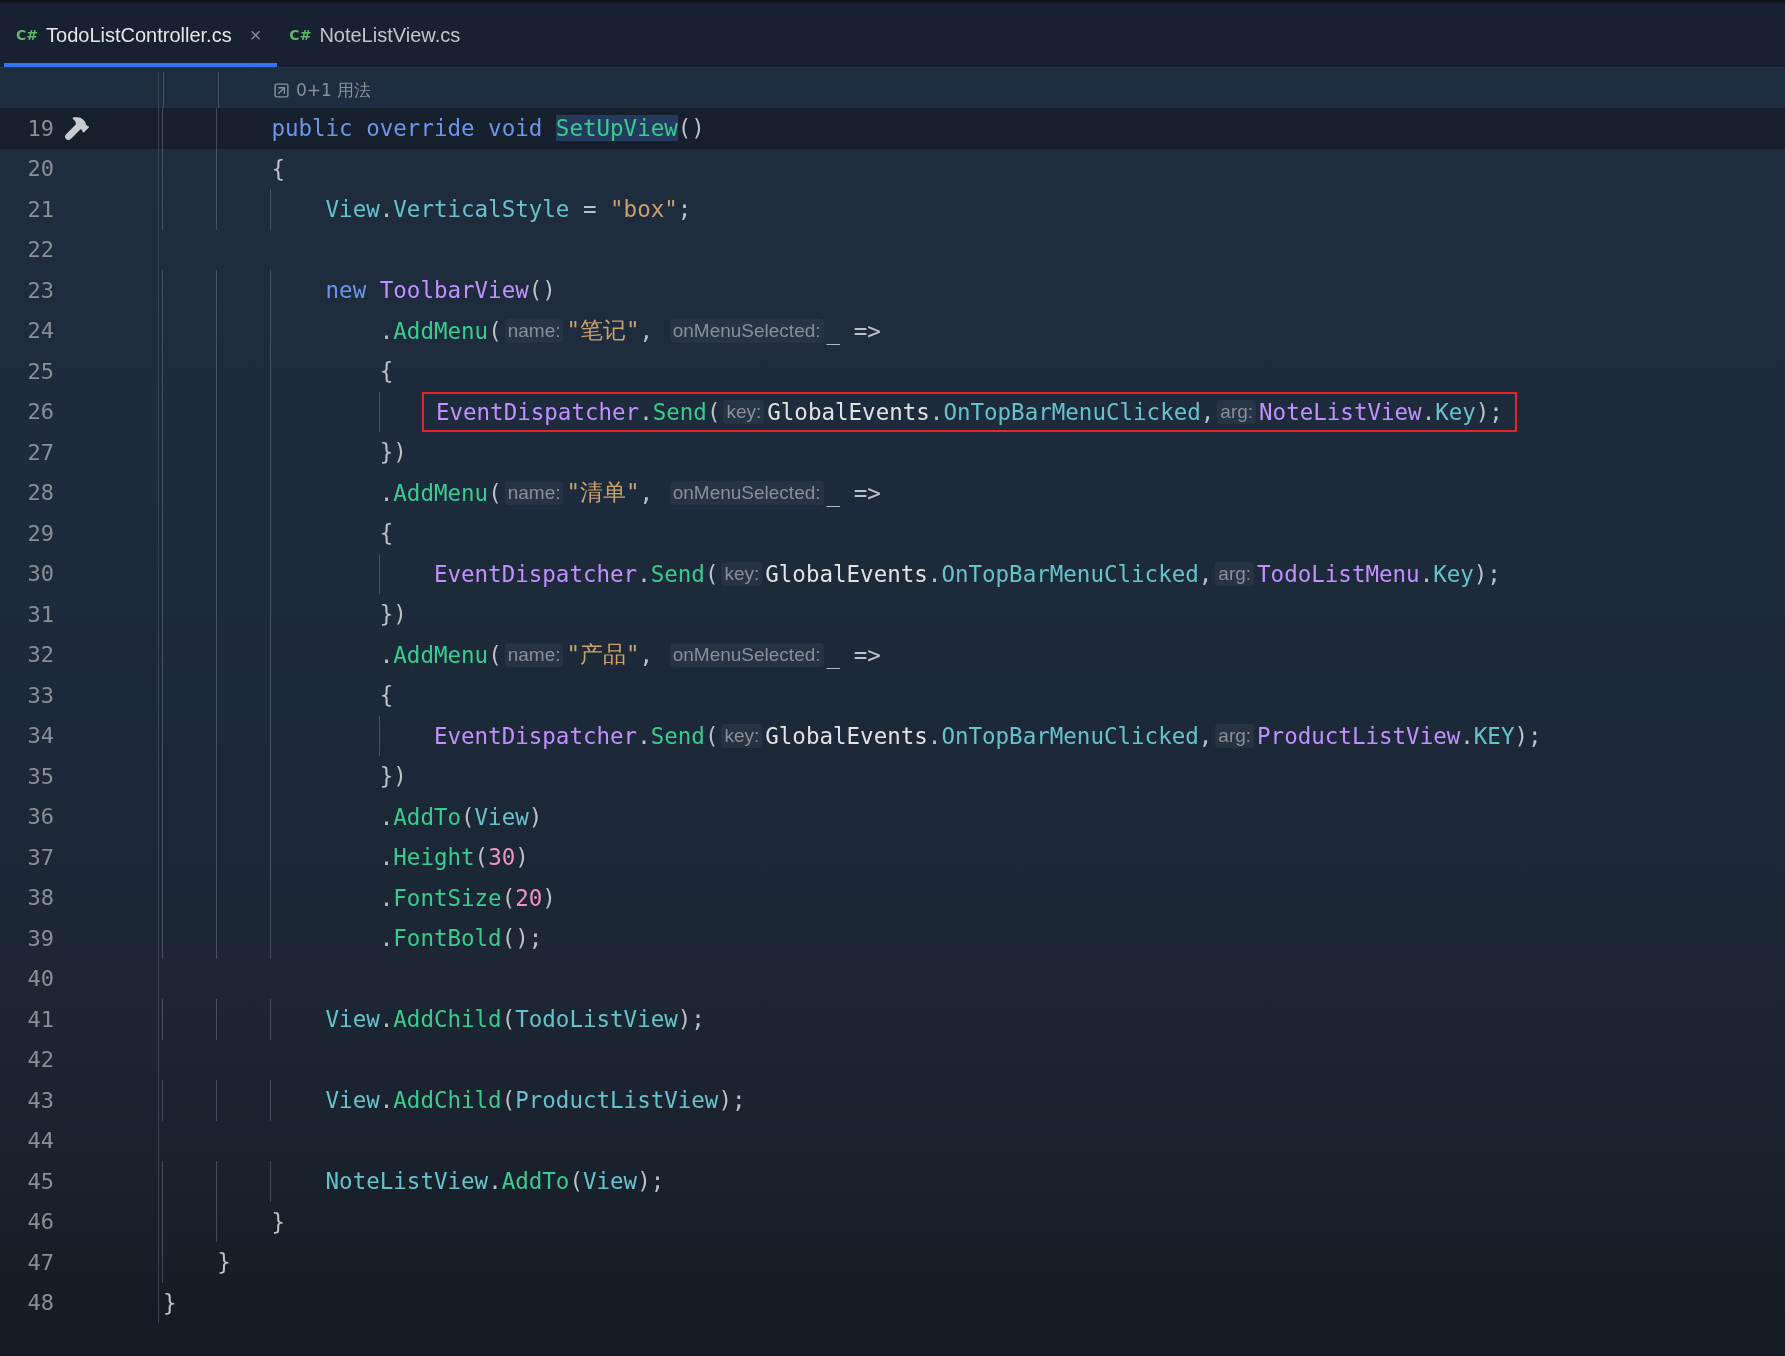 Image resolution: width=1785 pixels, height=1356 pixels. What do you see at coordinates (40, 979) in the screenshot?
I see `line-number: 40` at bounding box center [40, 979].